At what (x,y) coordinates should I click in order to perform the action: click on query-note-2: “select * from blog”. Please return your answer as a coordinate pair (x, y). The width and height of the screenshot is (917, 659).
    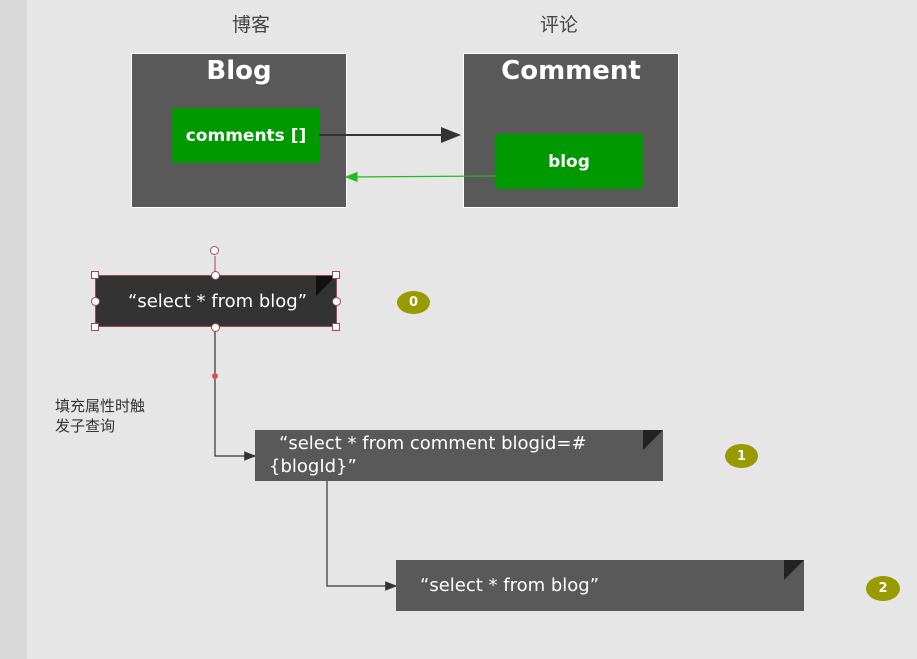
    Looking at the image, I should click on (600, 585).